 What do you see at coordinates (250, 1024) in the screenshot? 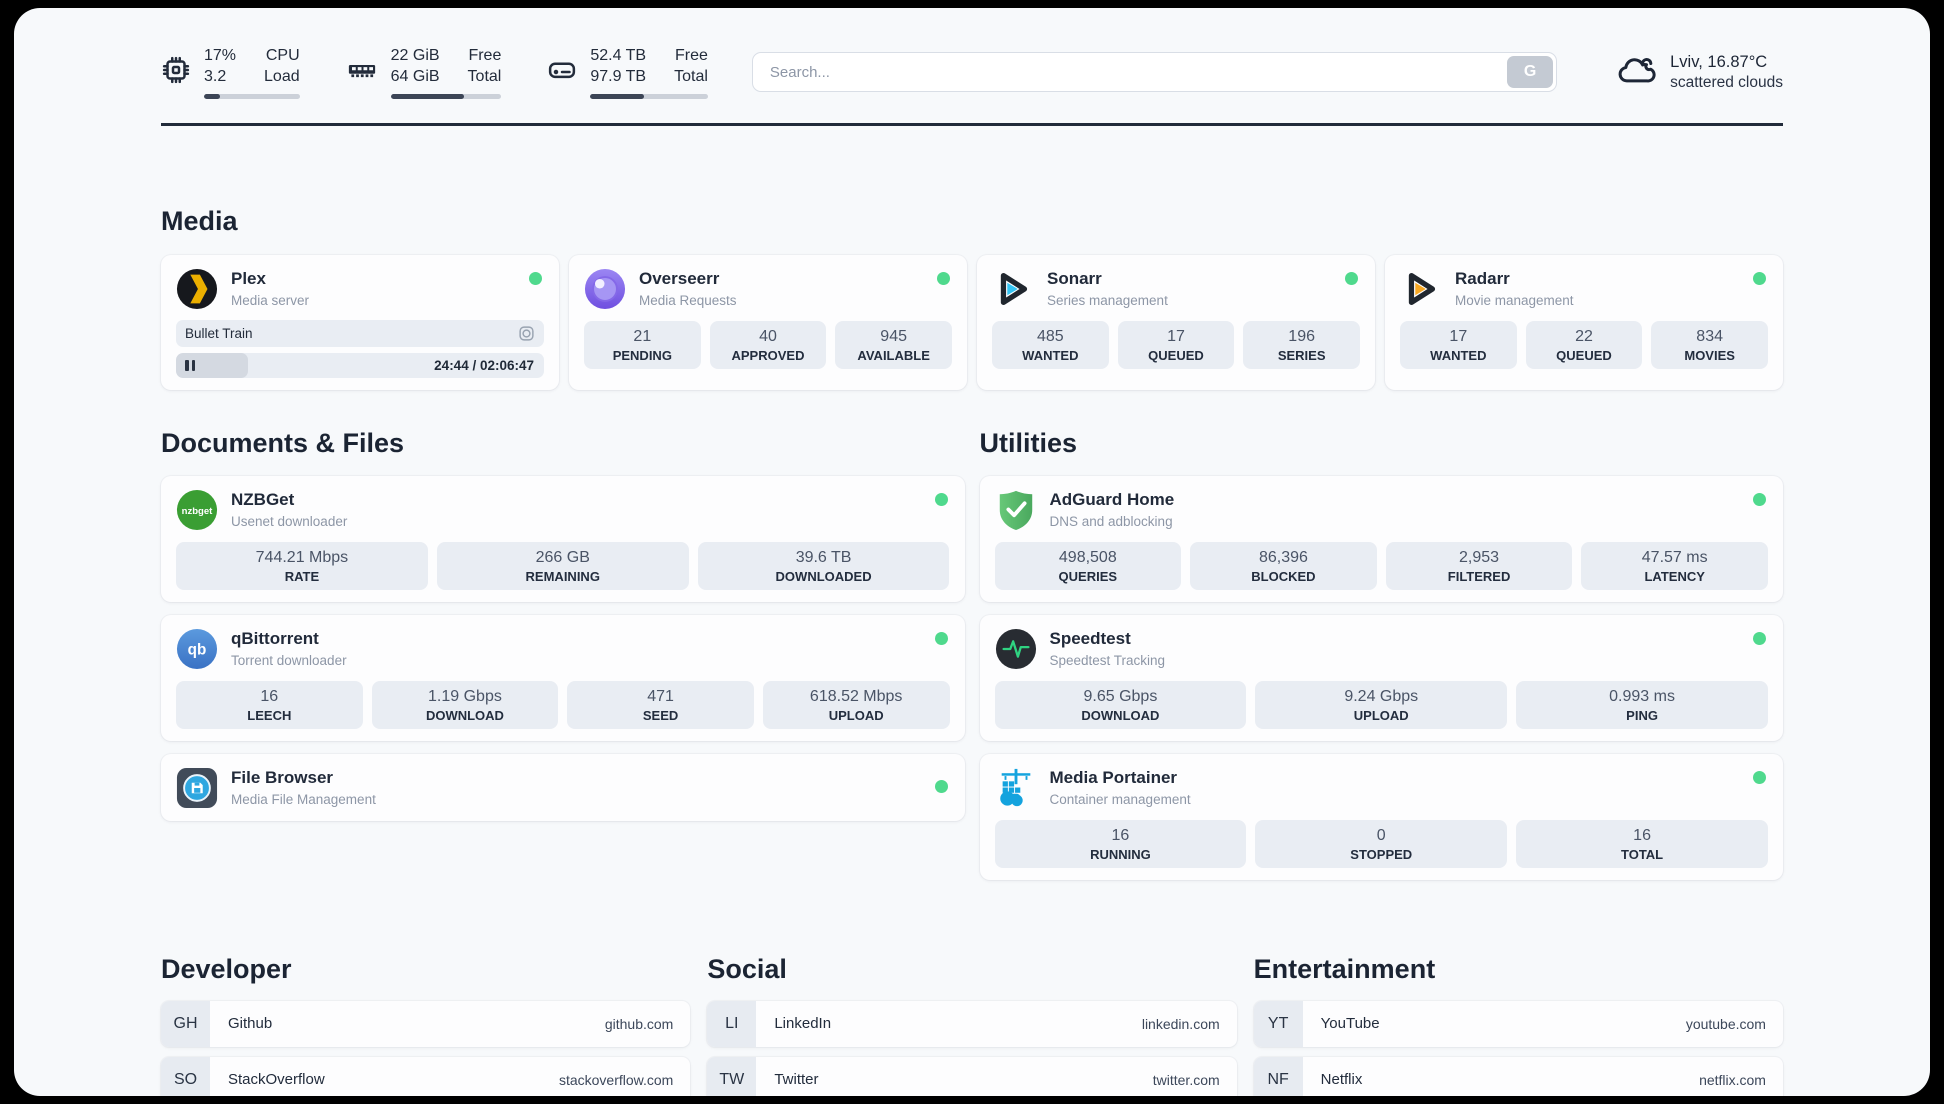
I see `bookmark-name: Github` at bounding box center [250, 1024].